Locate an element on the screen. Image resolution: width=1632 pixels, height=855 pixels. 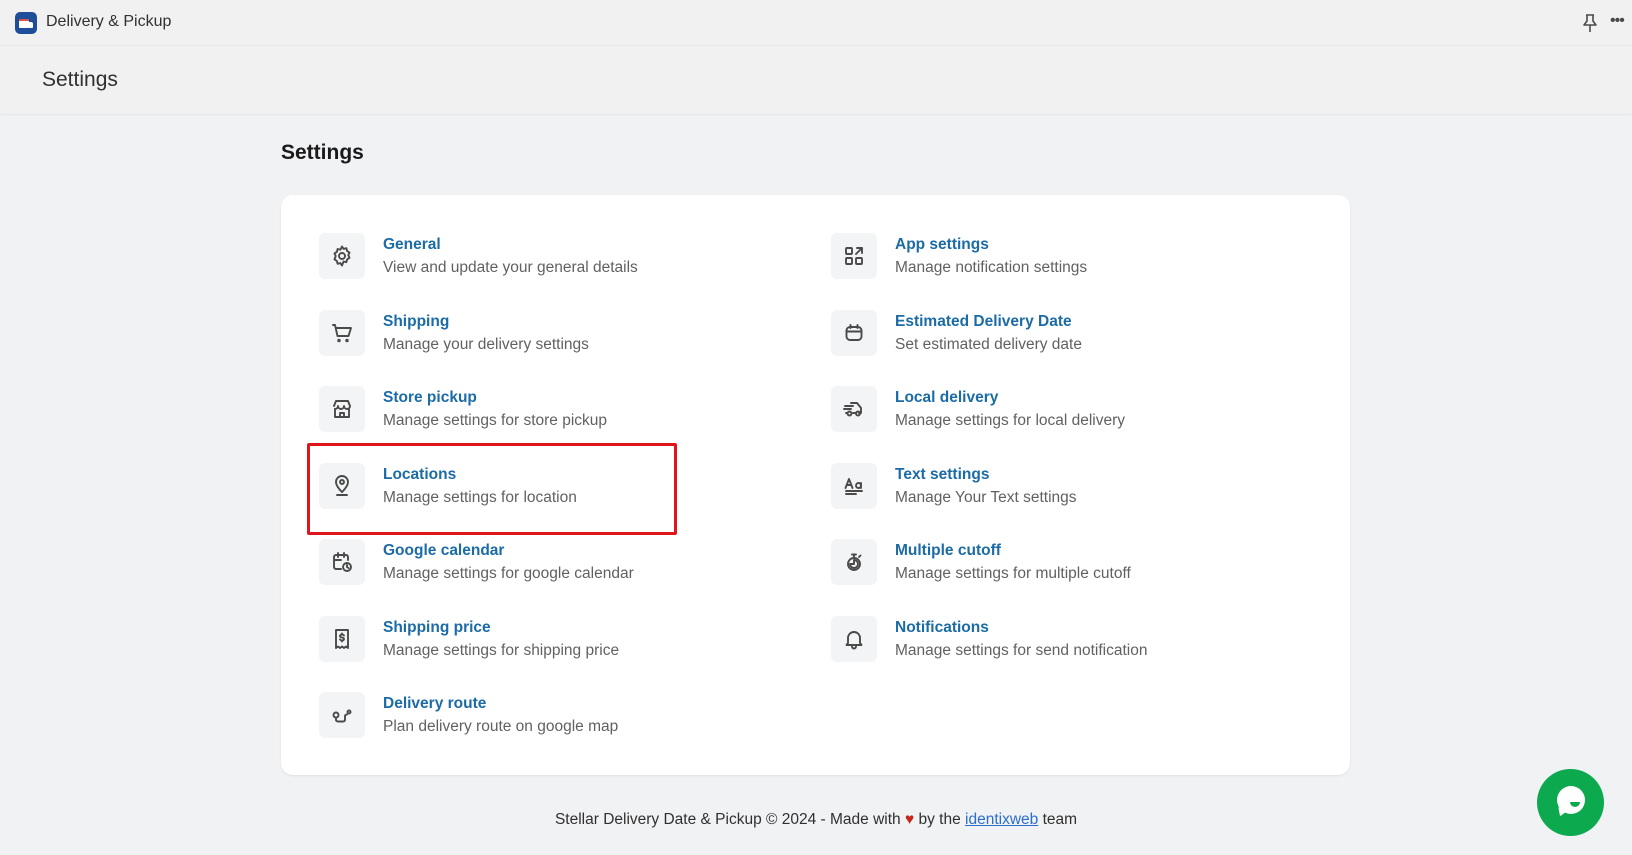
more-options-button: ••• is located at coordinates (1621, 23).